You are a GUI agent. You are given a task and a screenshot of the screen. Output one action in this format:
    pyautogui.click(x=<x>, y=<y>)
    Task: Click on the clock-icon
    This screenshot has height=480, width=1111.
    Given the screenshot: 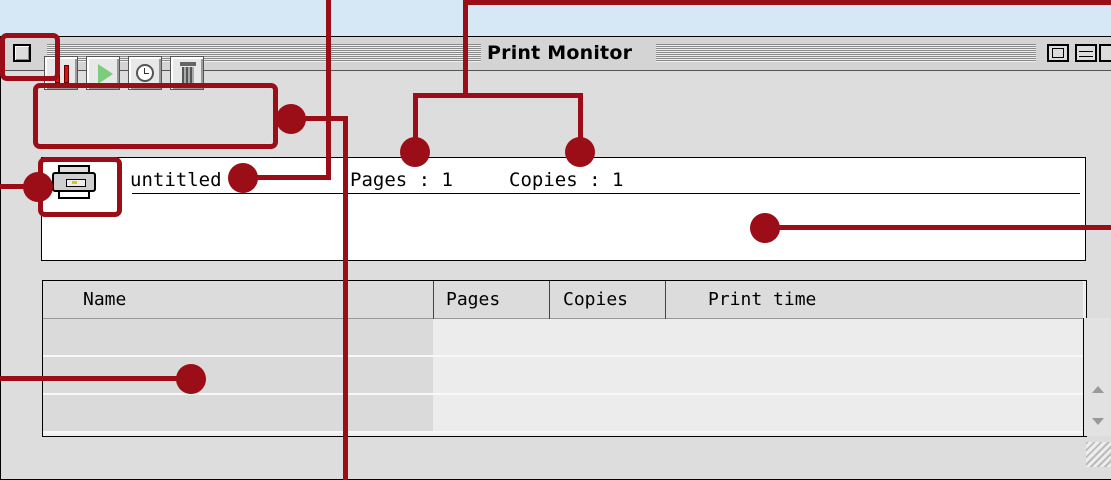 What is the action you would take?
    pyautogui.click(x=145, y=73)
    